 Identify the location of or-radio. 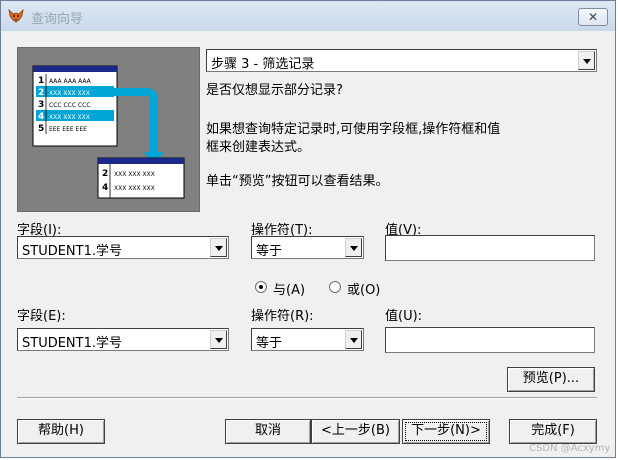
(335, 287).